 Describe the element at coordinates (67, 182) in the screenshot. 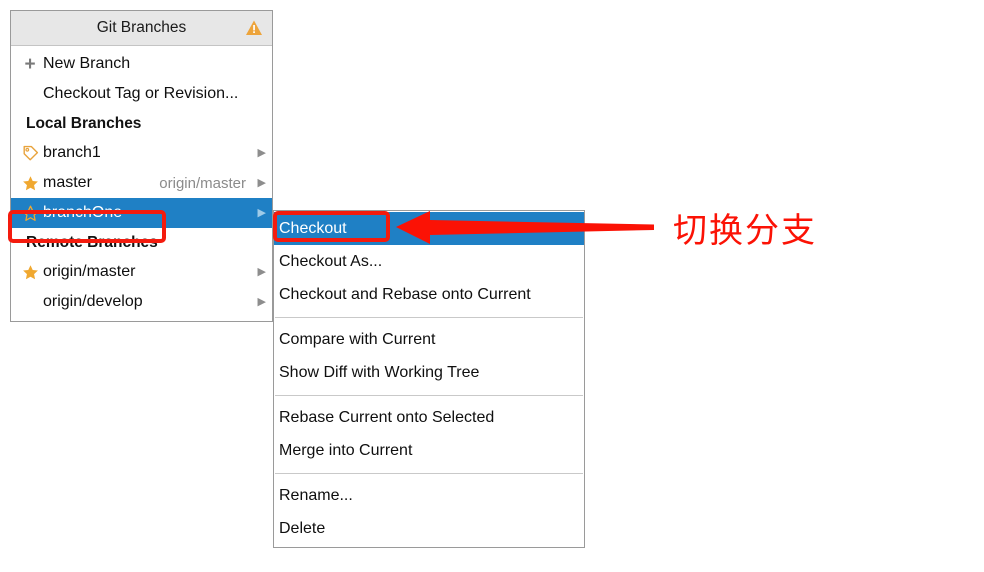

I see `branch-item-label: master` at that location.